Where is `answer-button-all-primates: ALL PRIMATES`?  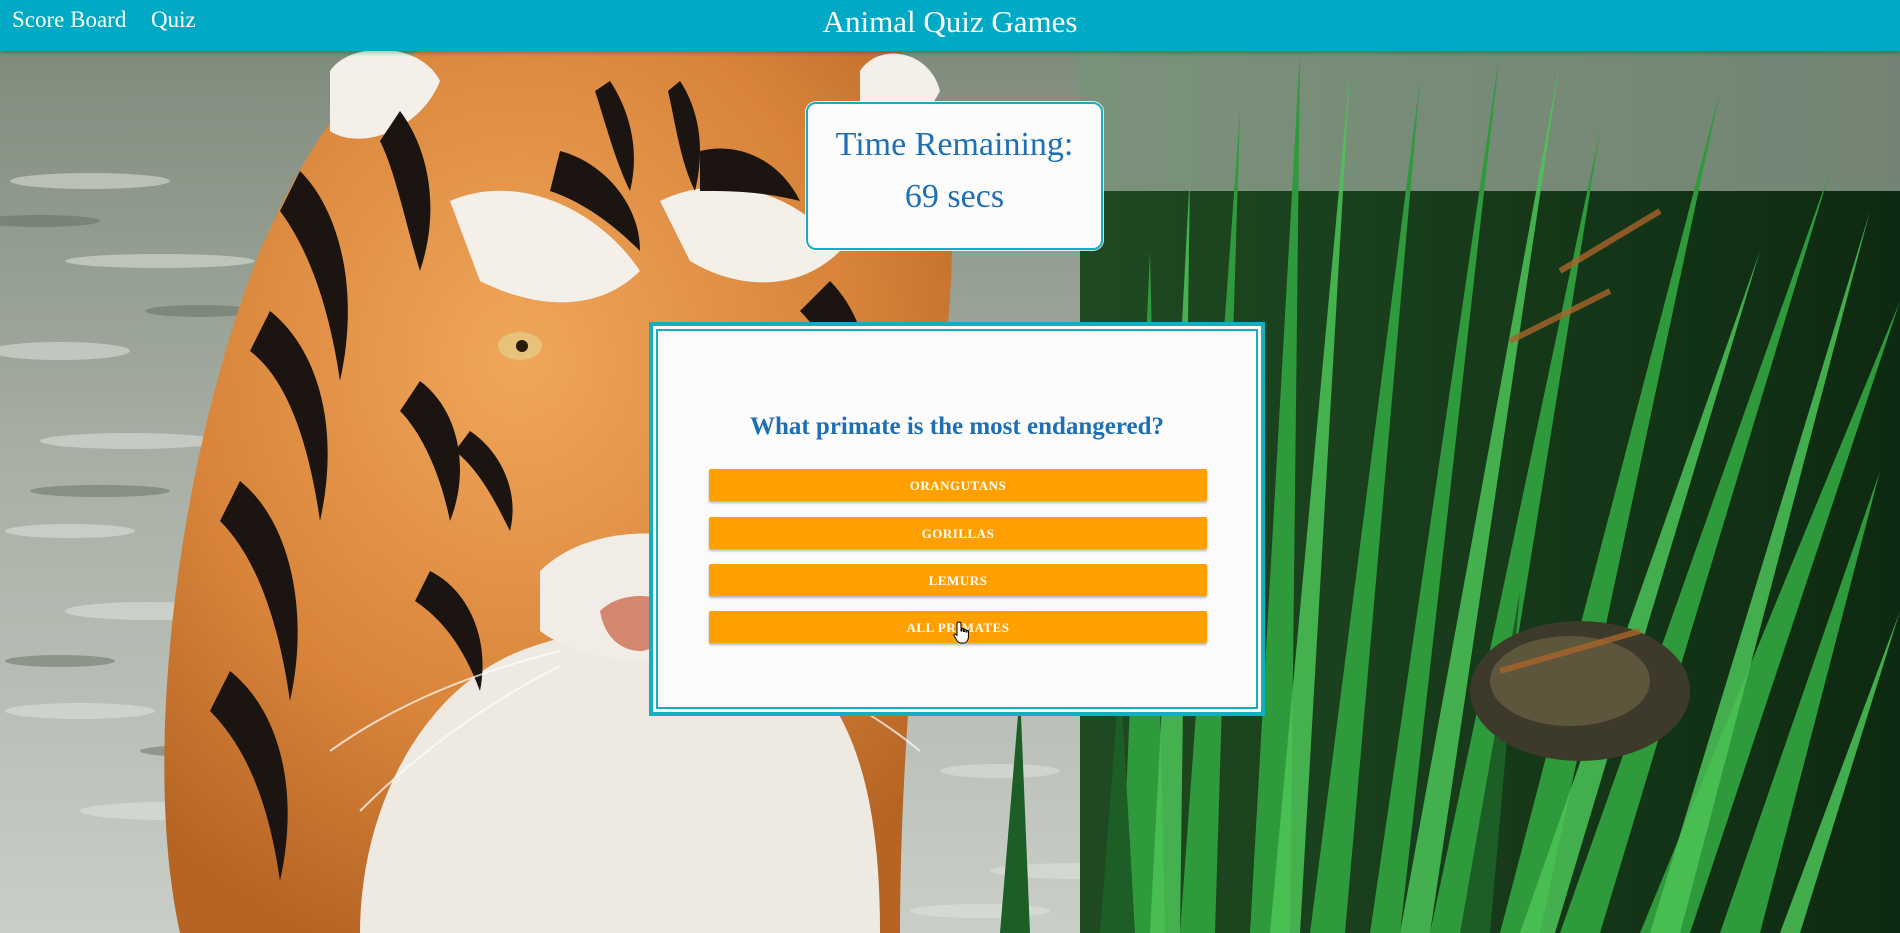
answer-button-all-primates: ALL PRIMATES is located at coordinates (958, 627).